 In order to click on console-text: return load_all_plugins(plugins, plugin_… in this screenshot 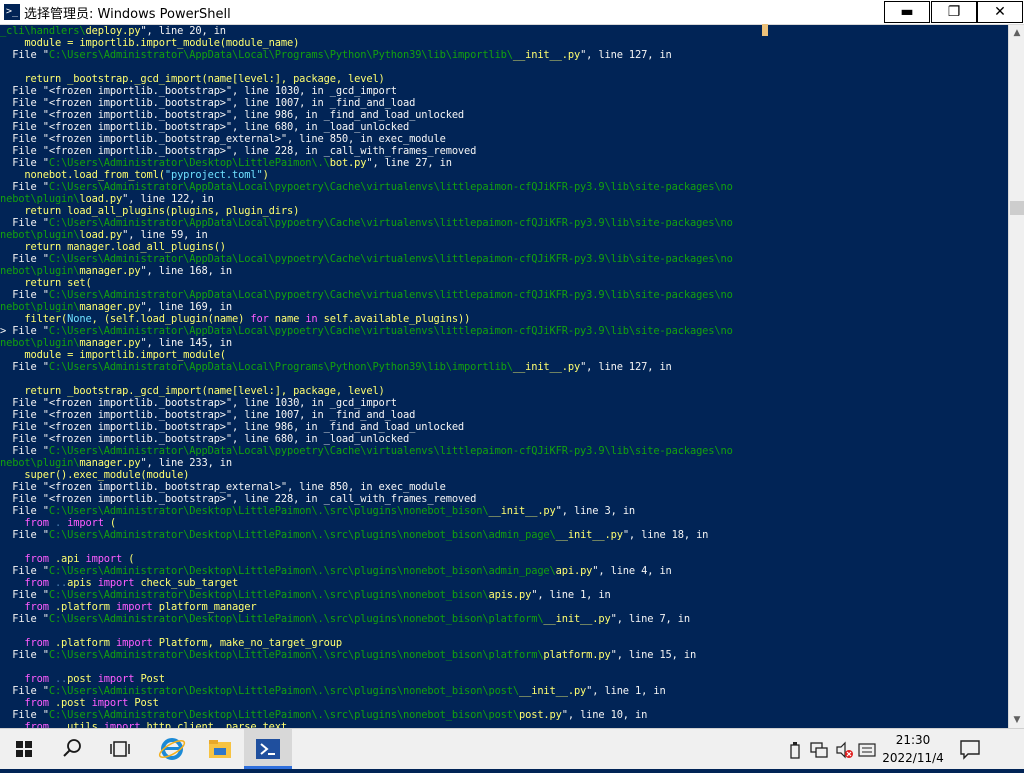, I will do `click(150, 211)`.